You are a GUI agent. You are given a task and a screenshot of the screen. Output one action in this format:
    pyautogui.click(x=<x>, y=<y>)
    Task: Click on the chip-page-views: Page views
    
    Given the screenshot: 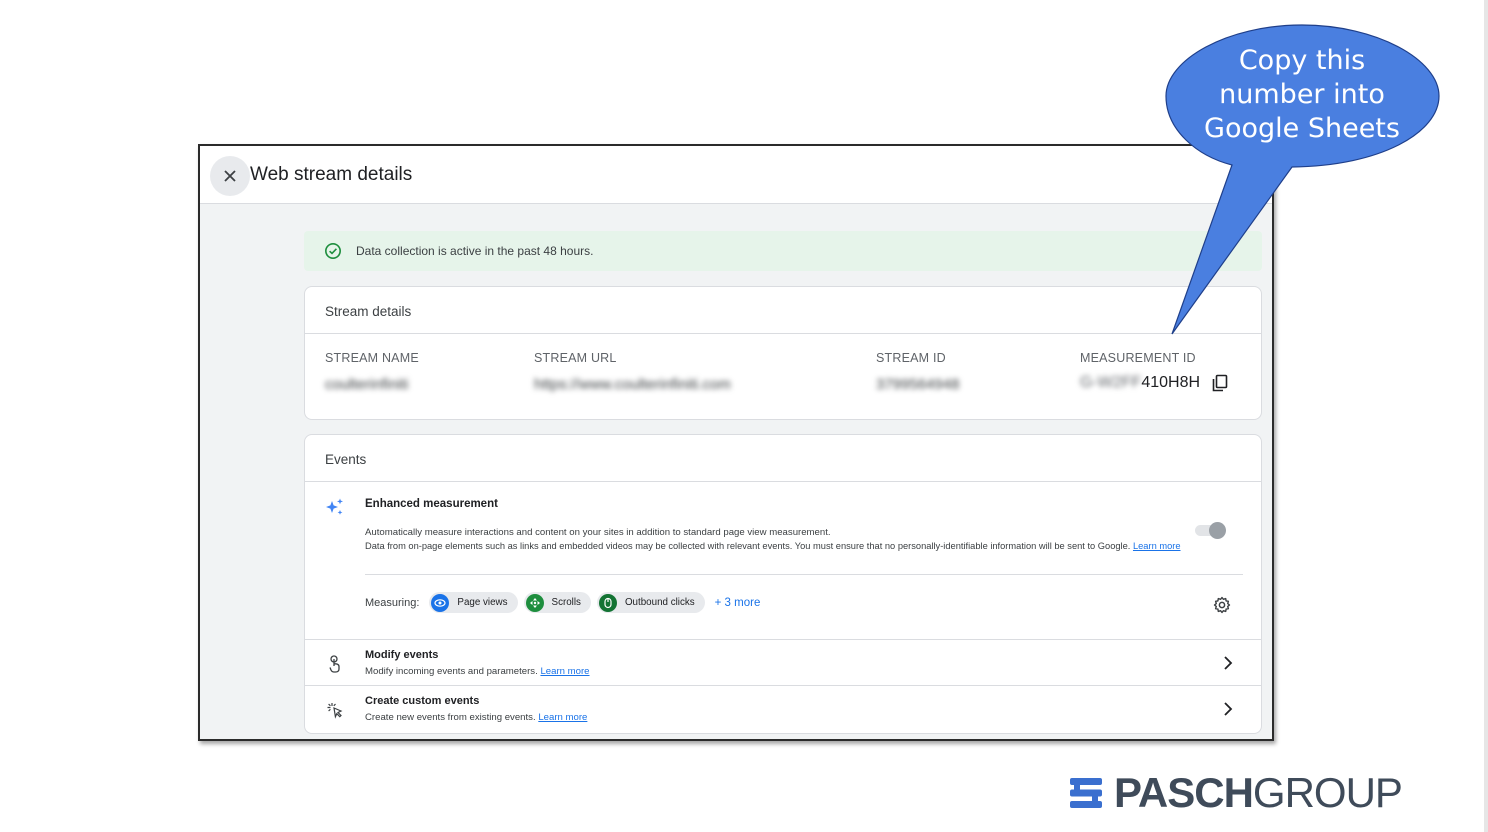 What is the action you would take?
    pyautogui.click(x=473, y=602)
    